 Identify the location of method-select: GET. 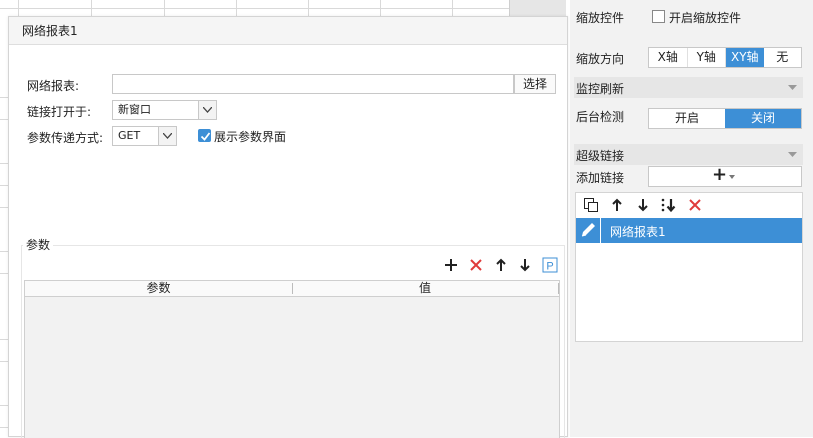
(144, 136).